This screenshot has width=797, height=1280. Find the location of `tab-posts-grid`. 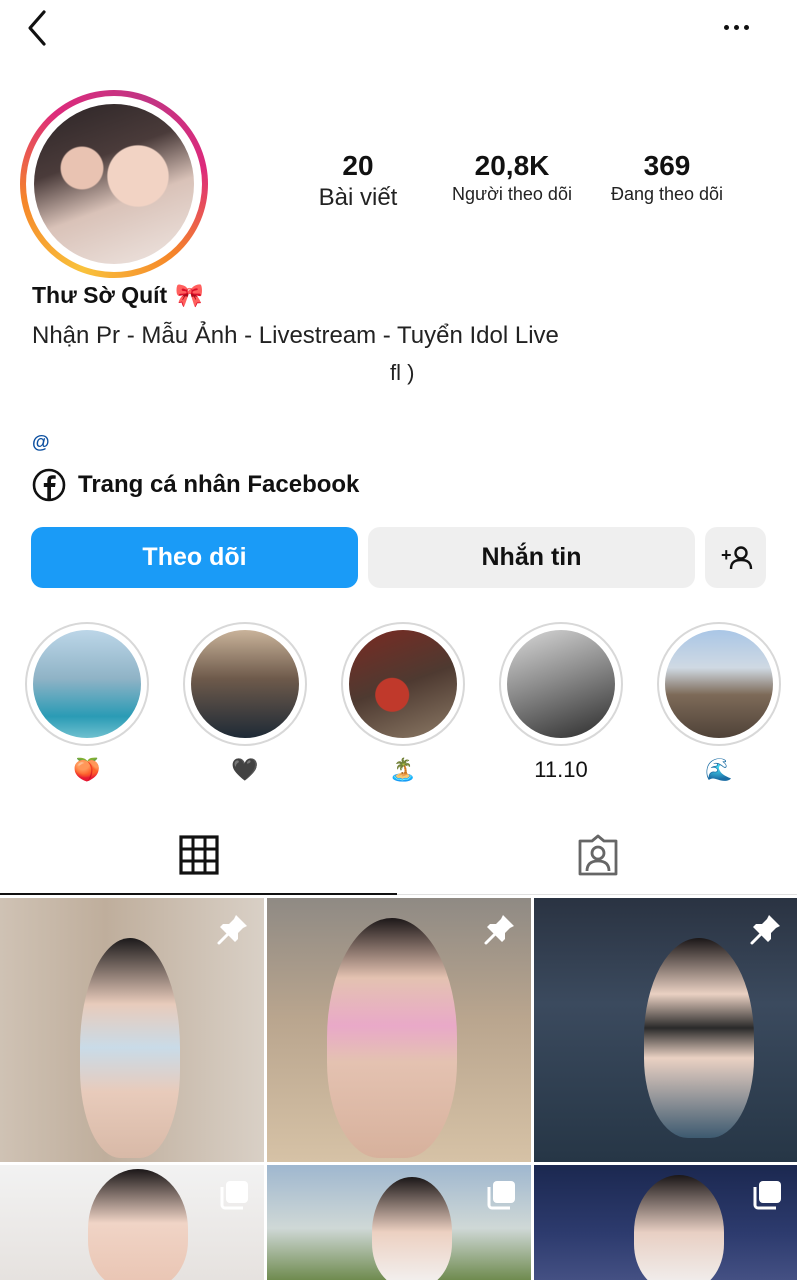

tab-posts-grid is located at coordinates (200, 855).